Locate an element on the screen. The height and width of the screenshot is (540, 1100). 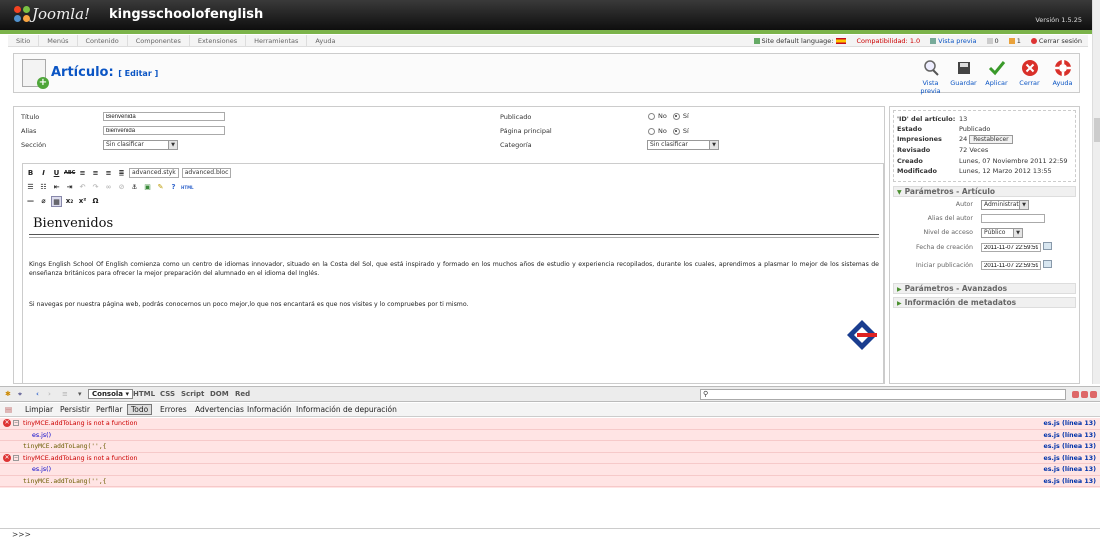
menu-extensiones: Extensiones is located at coordinates (218, 40).